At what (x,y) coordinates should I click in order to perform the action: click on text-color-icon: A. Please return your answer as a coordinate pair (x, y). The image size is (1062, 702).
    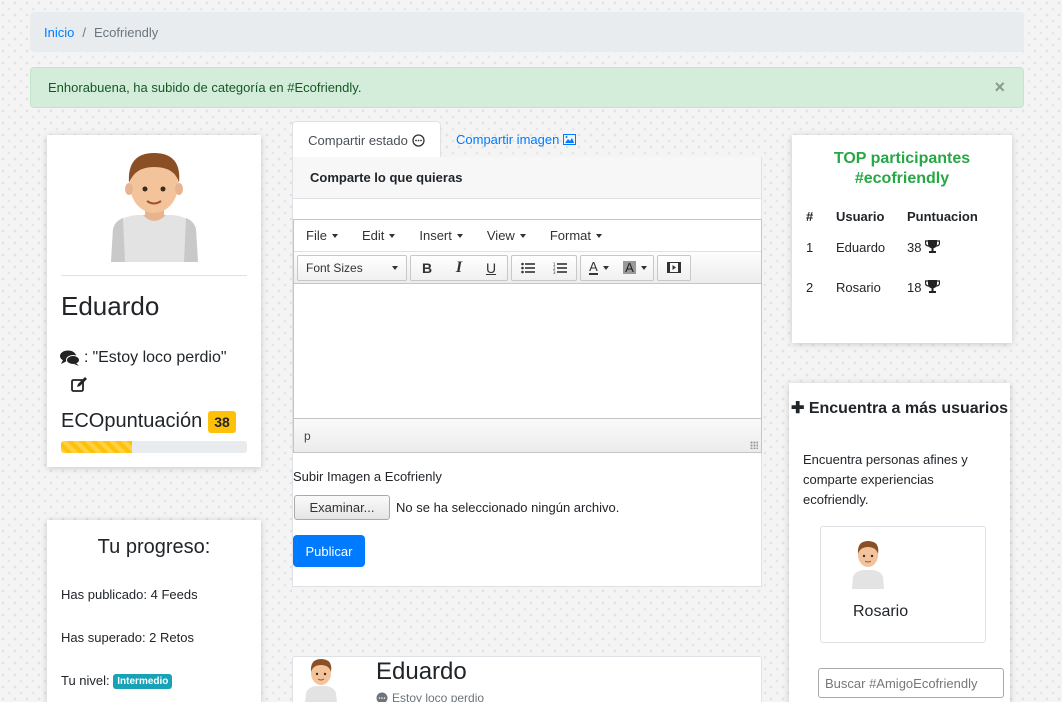
    Looking at the image, I should click on (599, 268).